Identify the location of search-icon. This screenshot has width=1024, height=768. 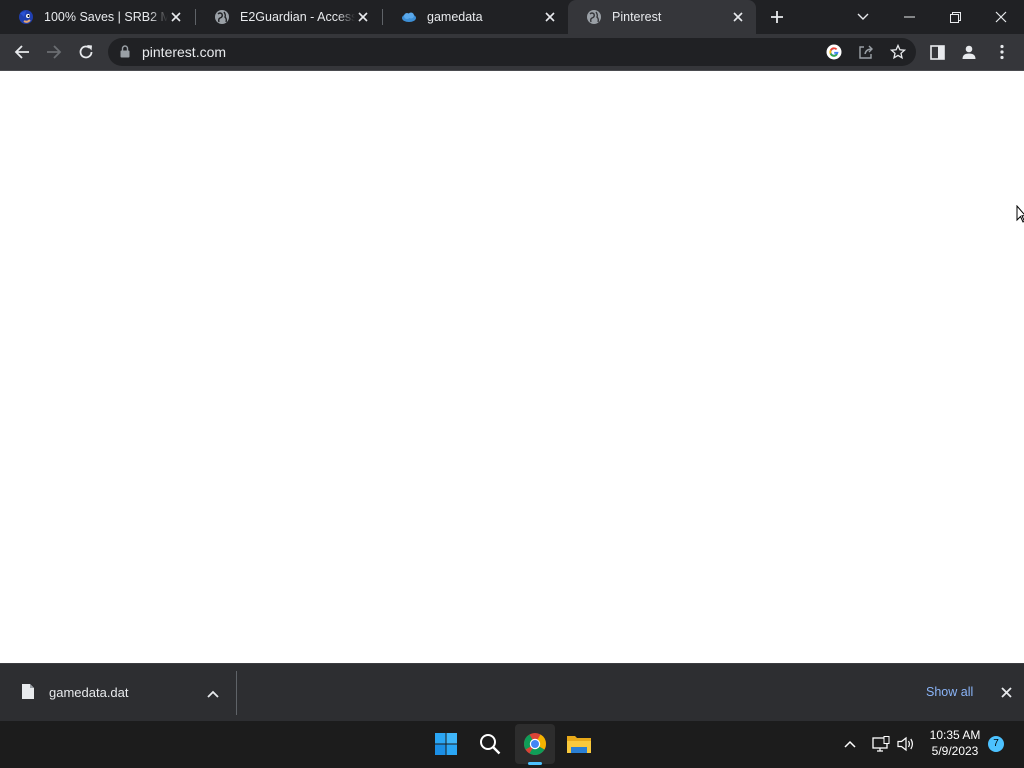
(490, 744).